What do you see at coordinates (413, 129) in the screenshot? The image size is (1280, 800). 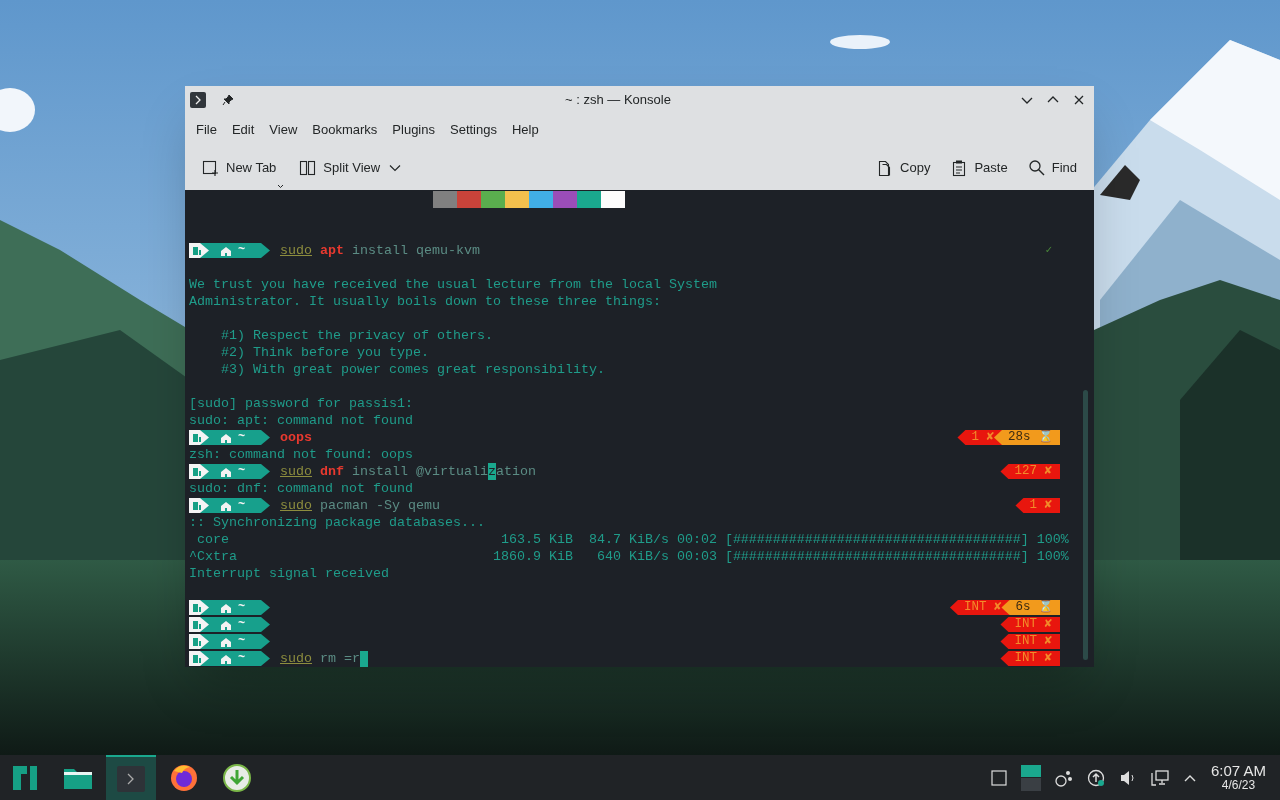 I see `menu-item: Plugins` at bounding box center [413, 129].